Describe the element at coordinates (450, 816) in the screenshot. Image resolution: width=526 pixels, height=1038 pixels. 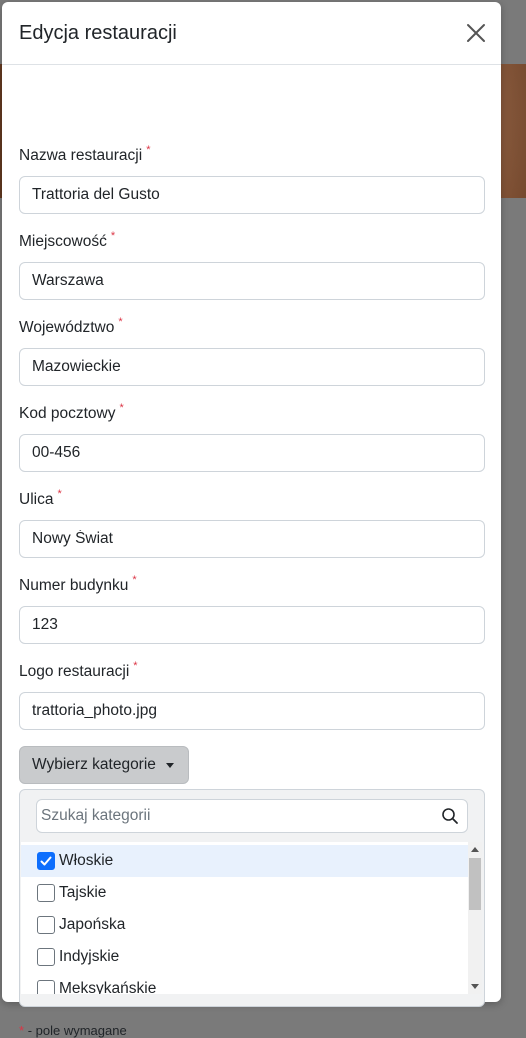
I see `search-icon` at that location.